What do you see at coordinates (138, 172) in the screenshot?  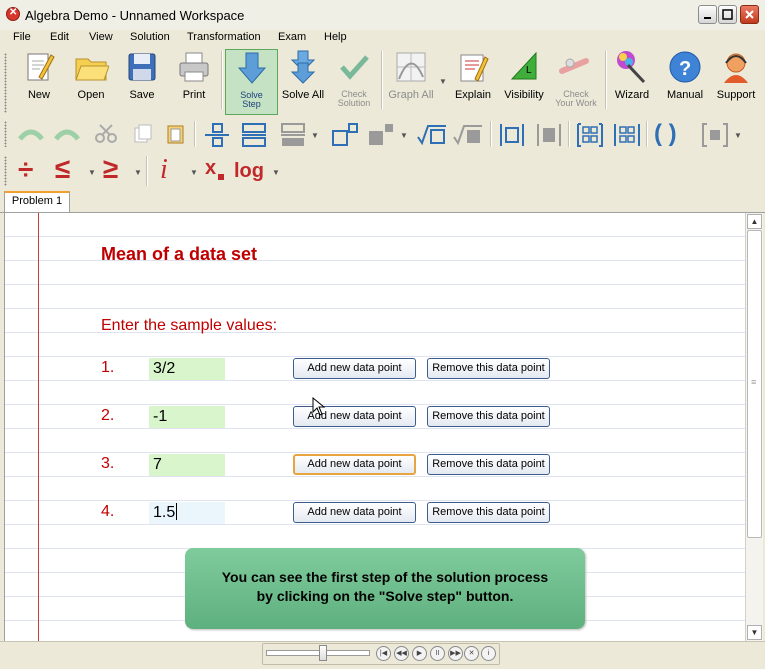 I see `inequality-dropdown-arrow-2: ▼` at bounding box center [138, 172].